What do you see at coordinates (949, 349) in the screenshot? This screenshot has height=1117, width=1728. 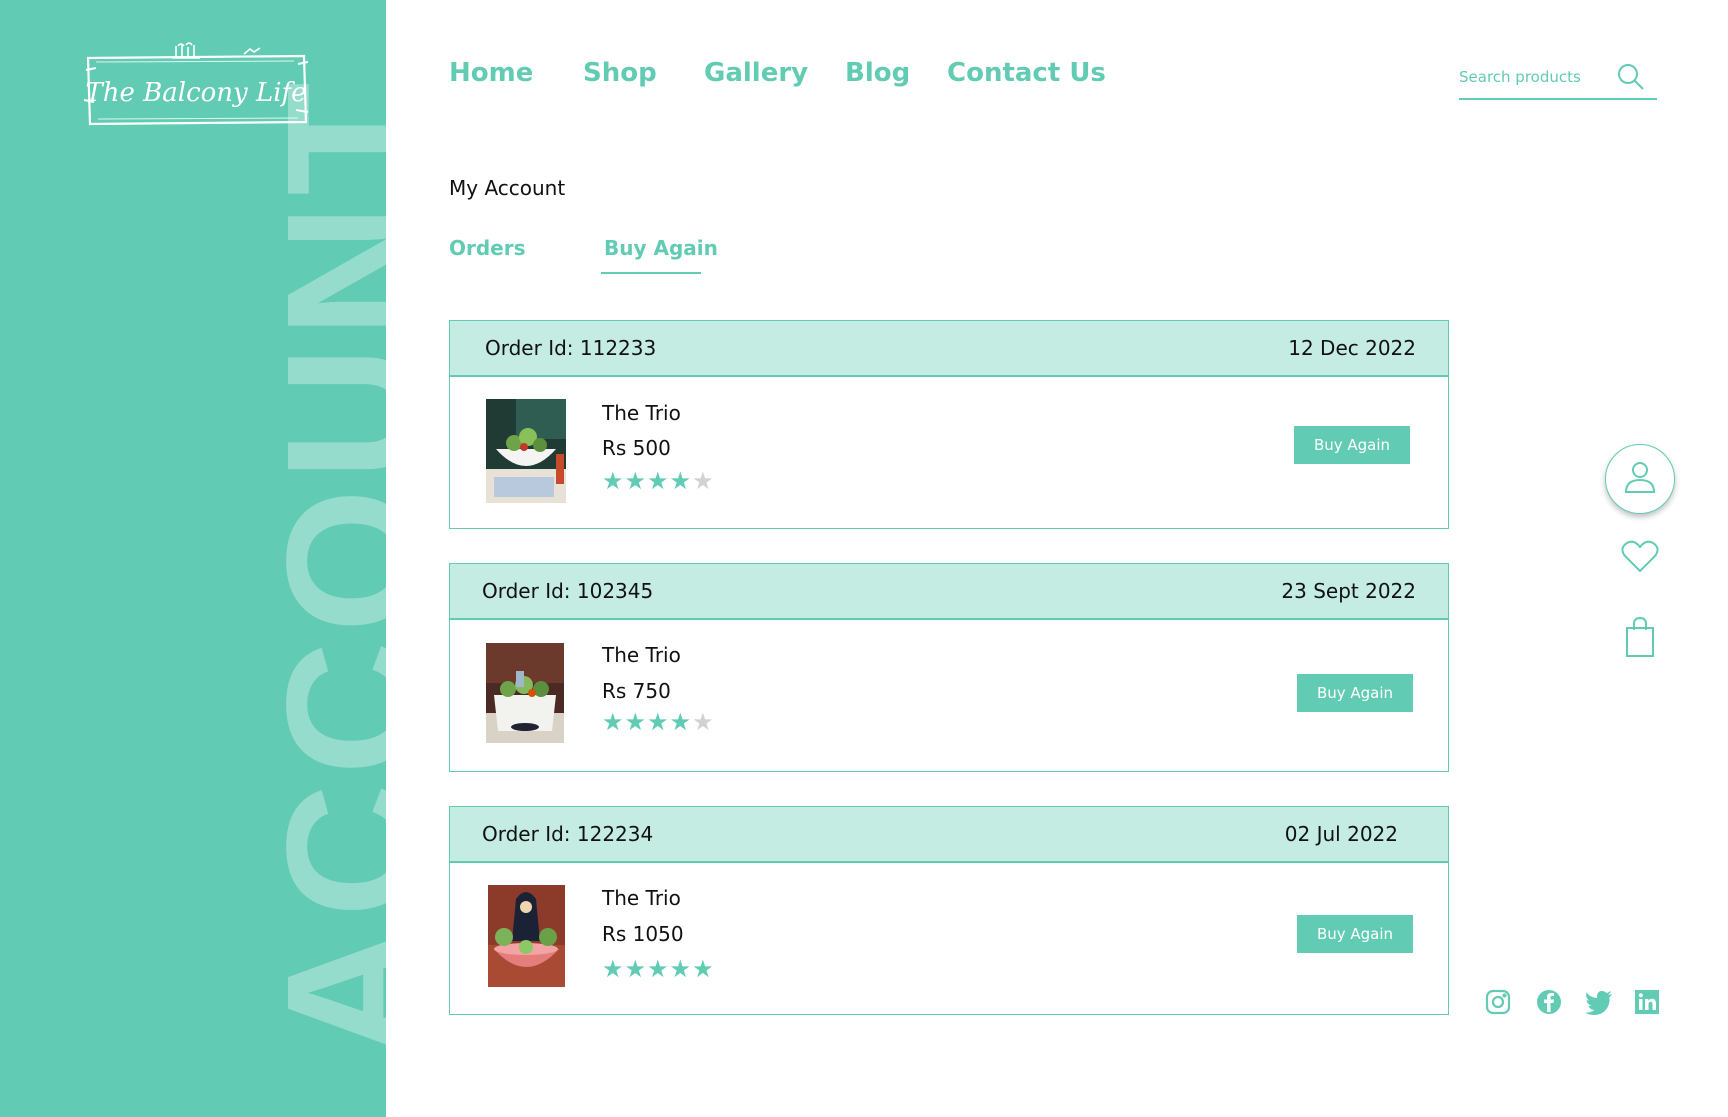 I see `order-header: Order Id: 112233 12 Dec 2022` at bounding box center [949, 349].